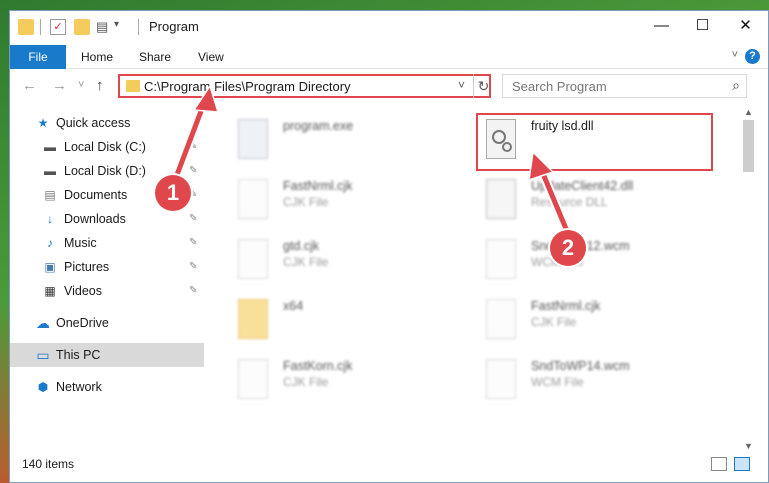 The width and height of the screenshot is (769, 483). Describe the element at coordinates (591, 265) in the screenshot. I see `list-item: SndToWP12.wcm WCM File` at that location.